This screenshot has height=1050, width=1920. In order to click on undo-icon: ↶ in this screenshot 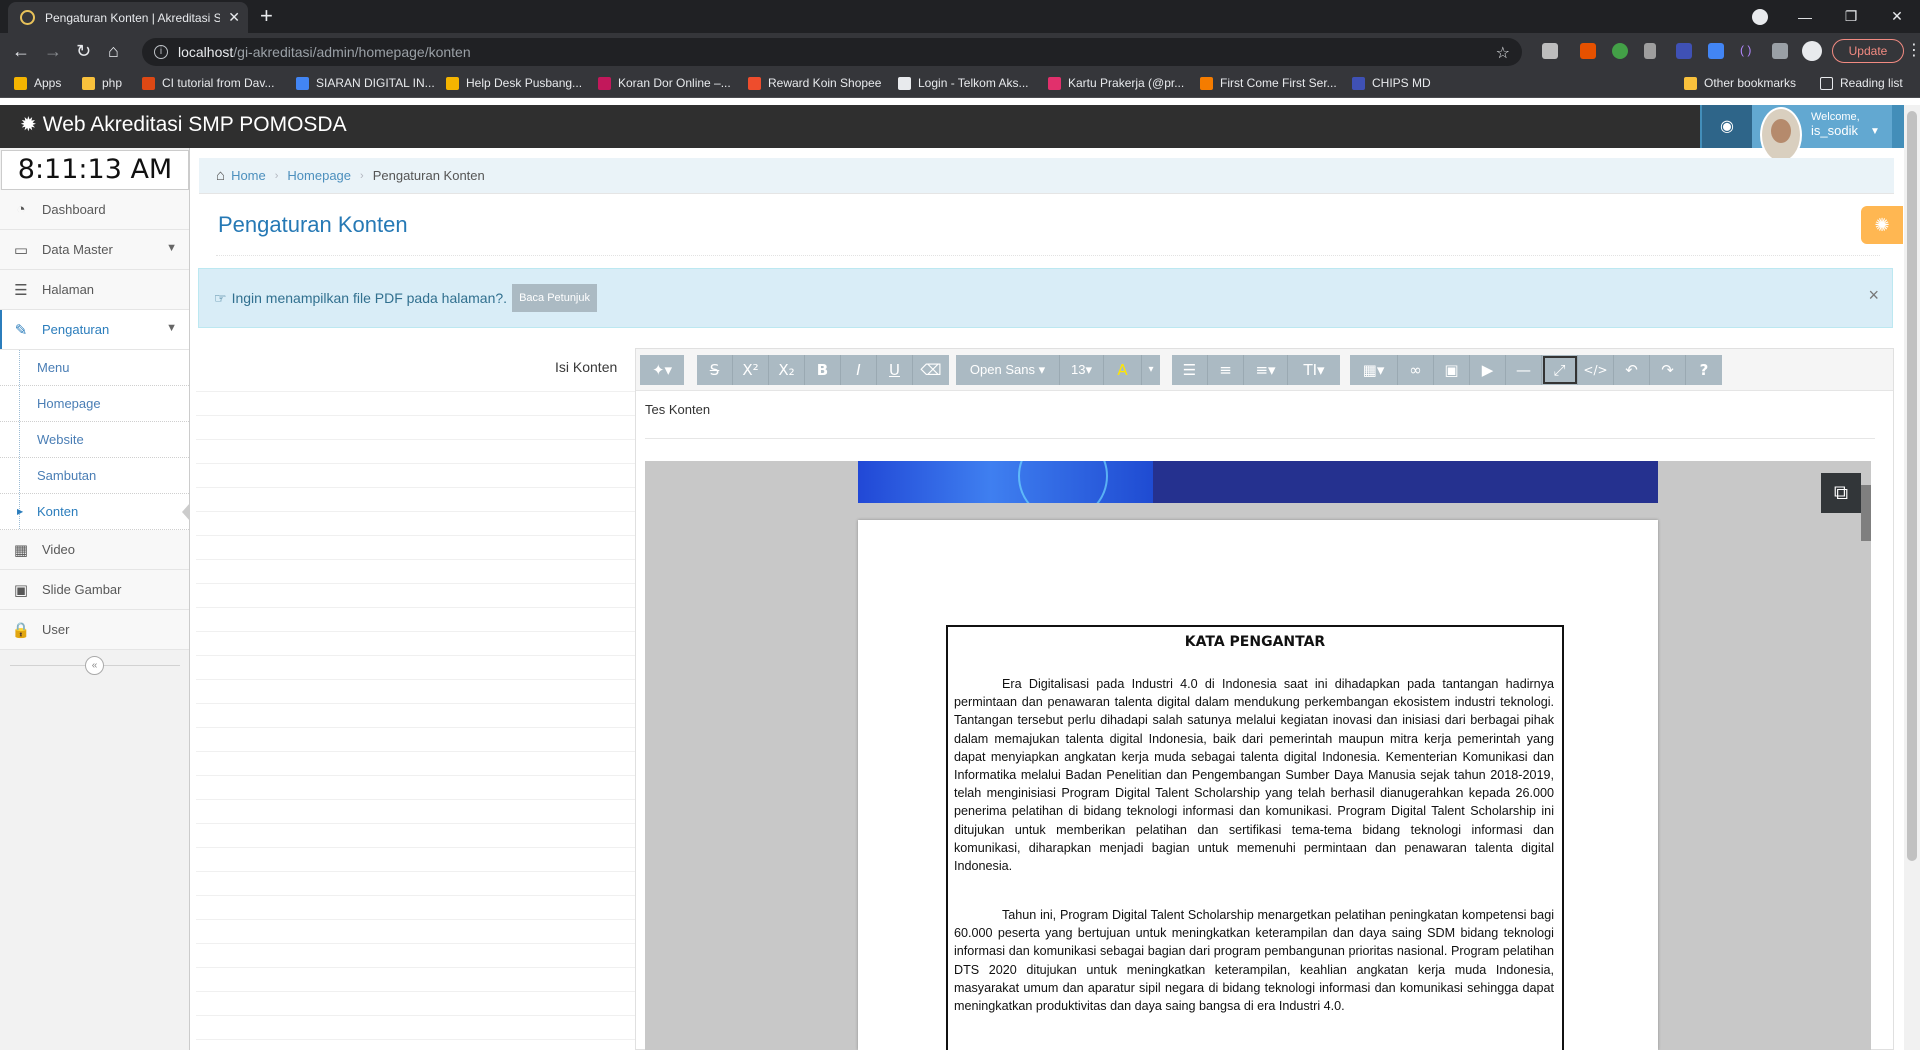, I will do `click(1632, 370)`.